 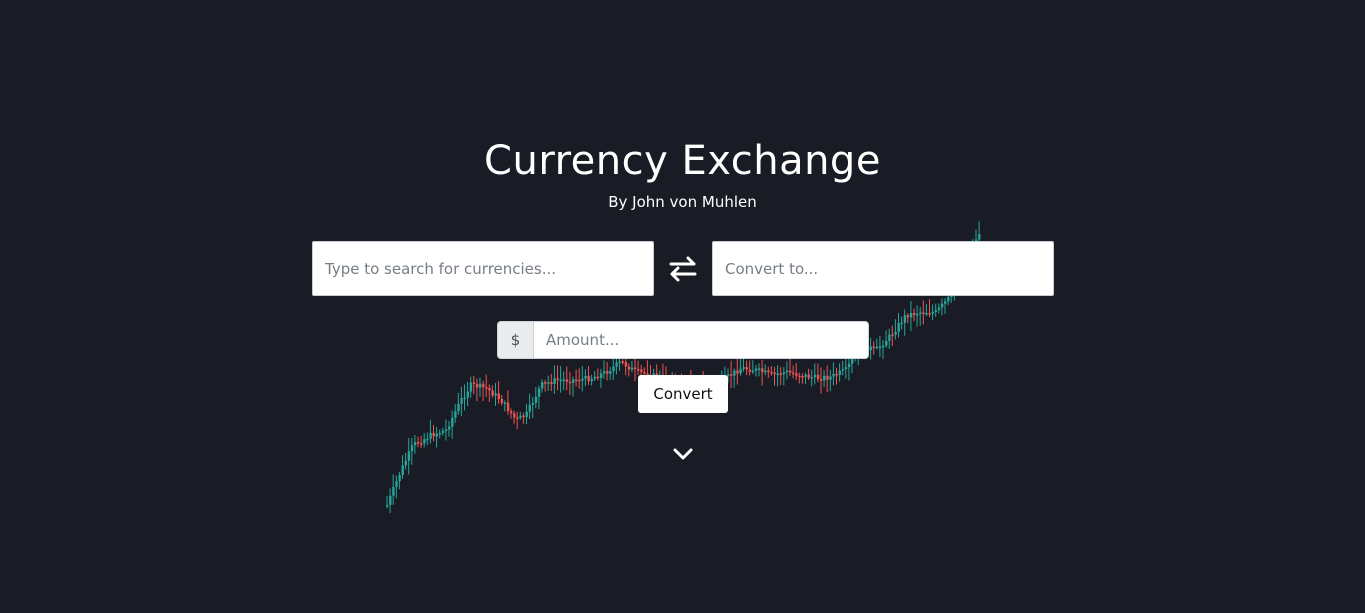 I want to click on to-currency-input, so click(x=883, y=268).